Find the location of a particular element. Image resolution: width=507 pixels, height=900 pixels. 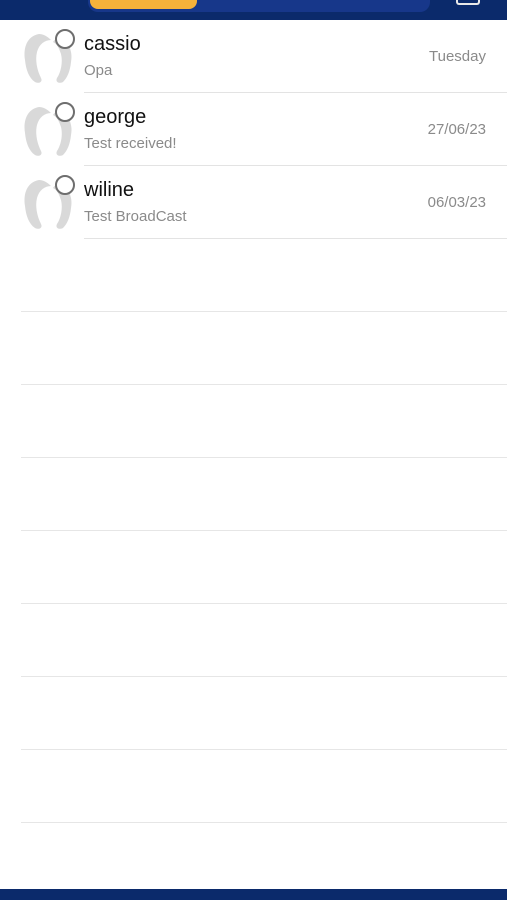

message-preview: Test BroadCast is located at coordinates (135, 216).